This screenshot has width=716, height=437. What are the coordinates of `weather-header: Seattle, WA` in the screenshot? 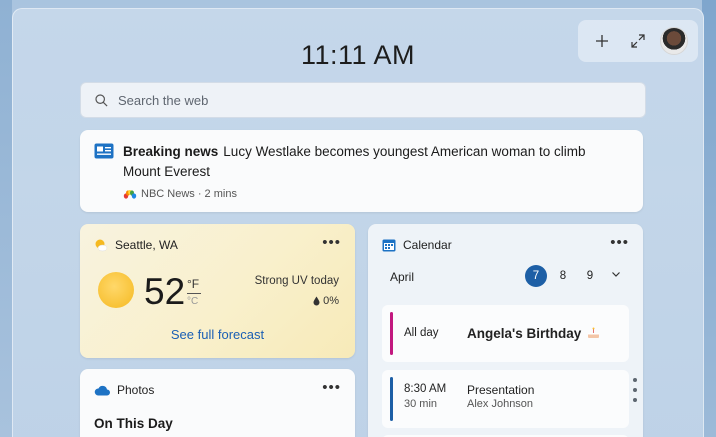 It's located at (136, 245).